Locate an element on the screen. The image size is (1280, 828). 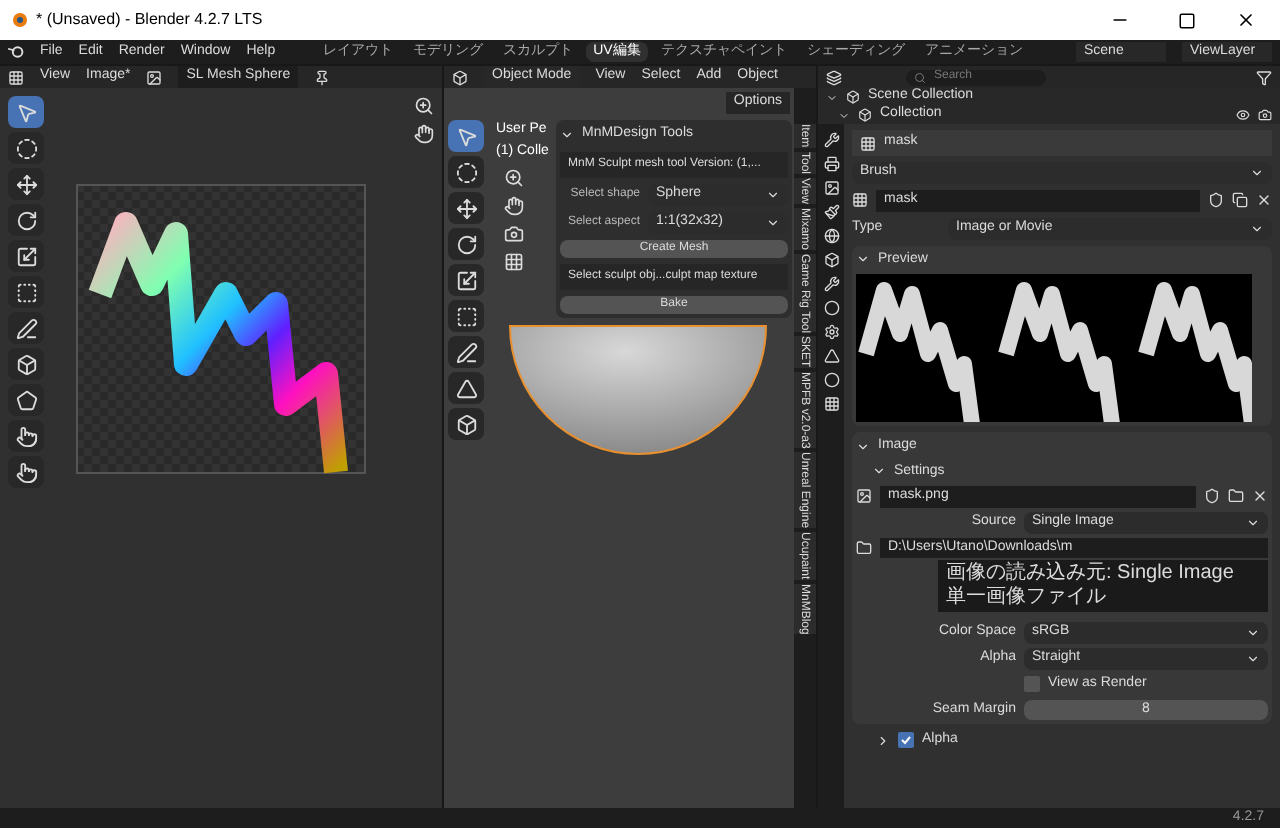
add-cube-tool is located at coordinates (466, 424).